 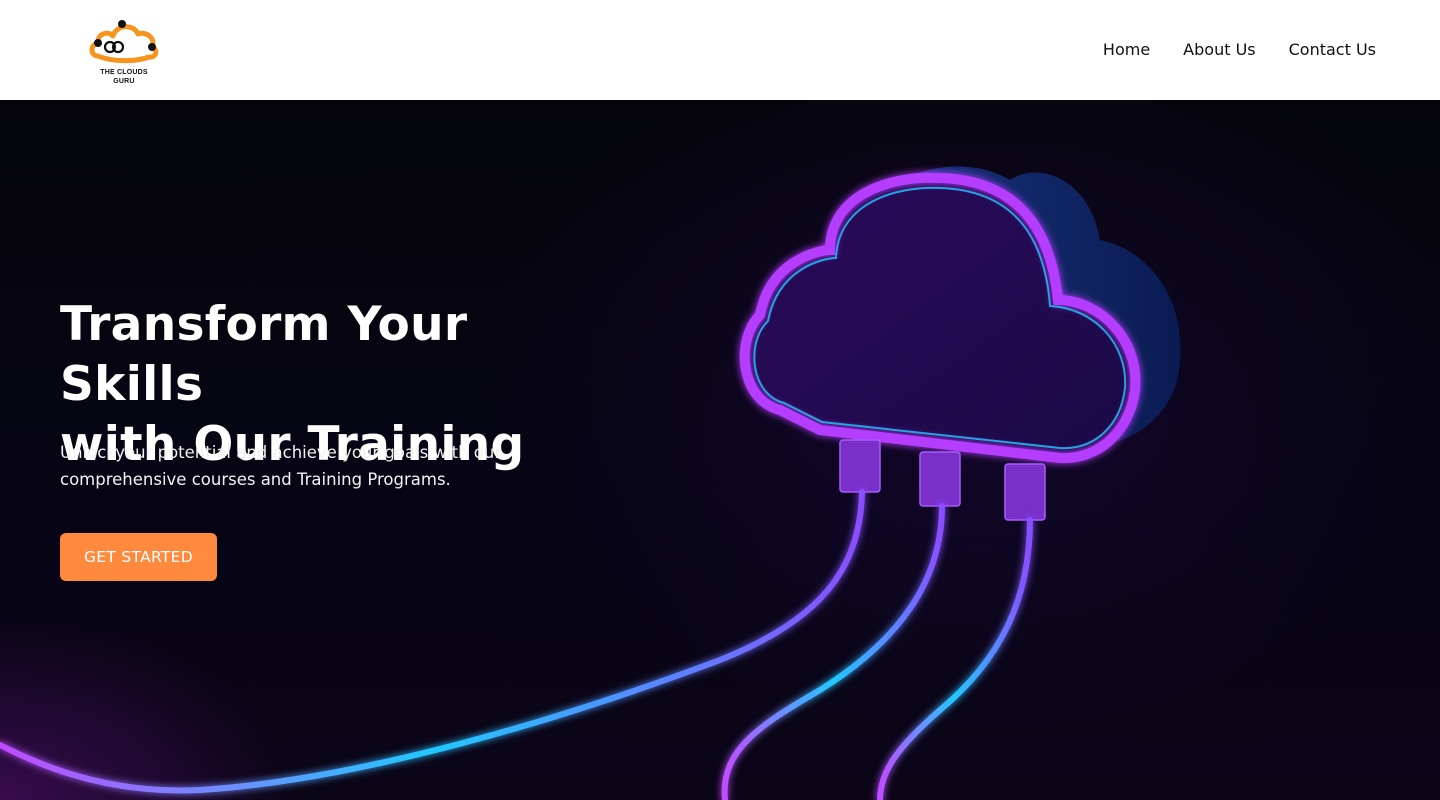 I want to click on hero-headline-line1: Transform Your Skills, so click(x=264, y=354).